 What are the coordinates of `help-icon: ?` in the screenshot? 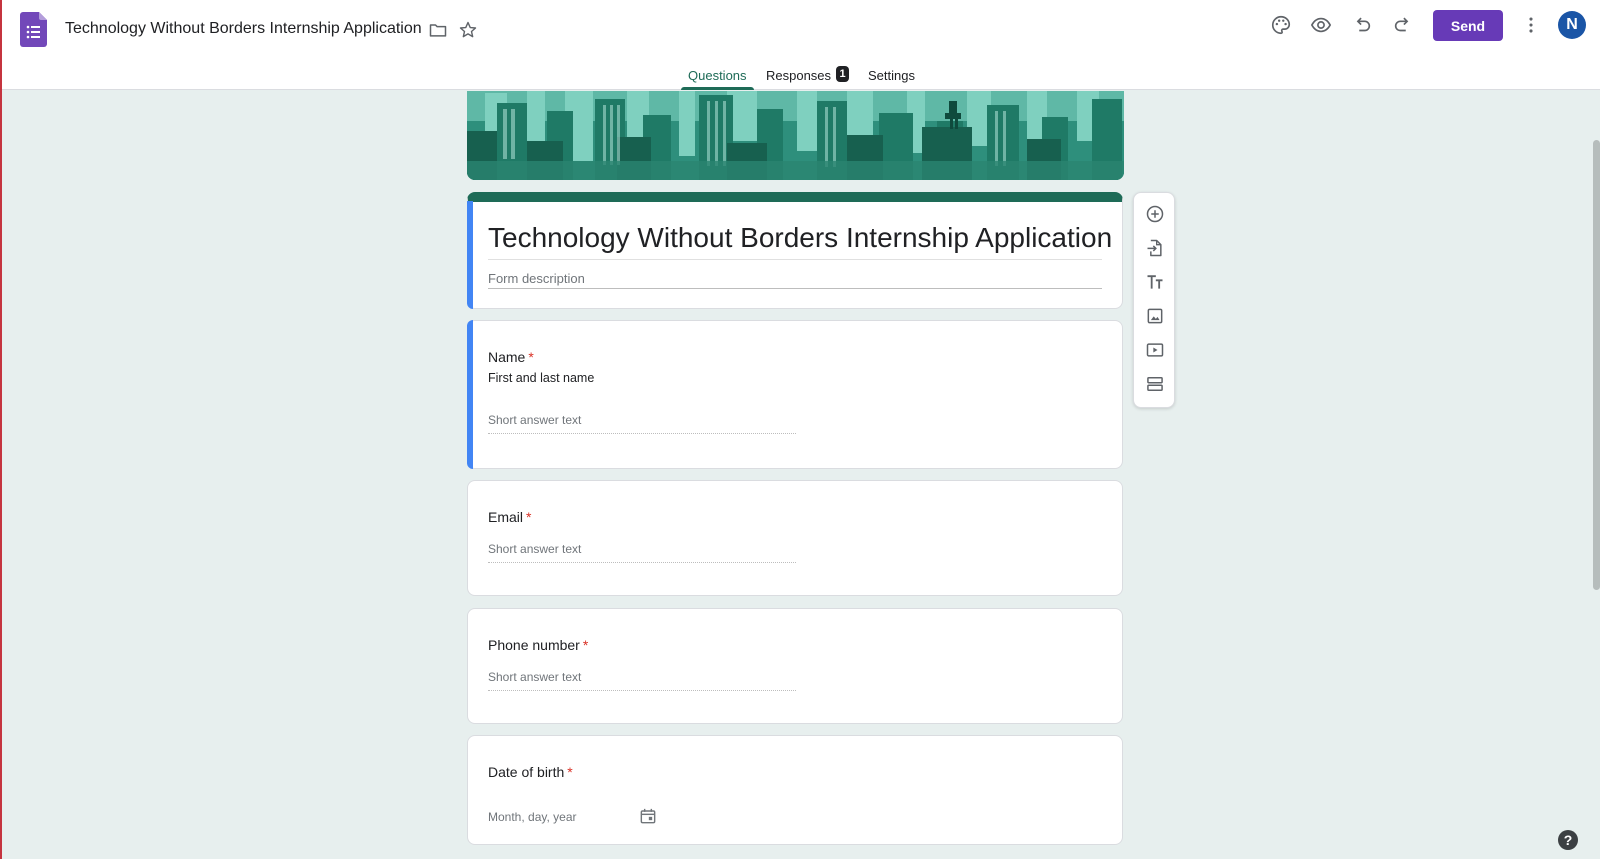 It's located at (1568, 840).